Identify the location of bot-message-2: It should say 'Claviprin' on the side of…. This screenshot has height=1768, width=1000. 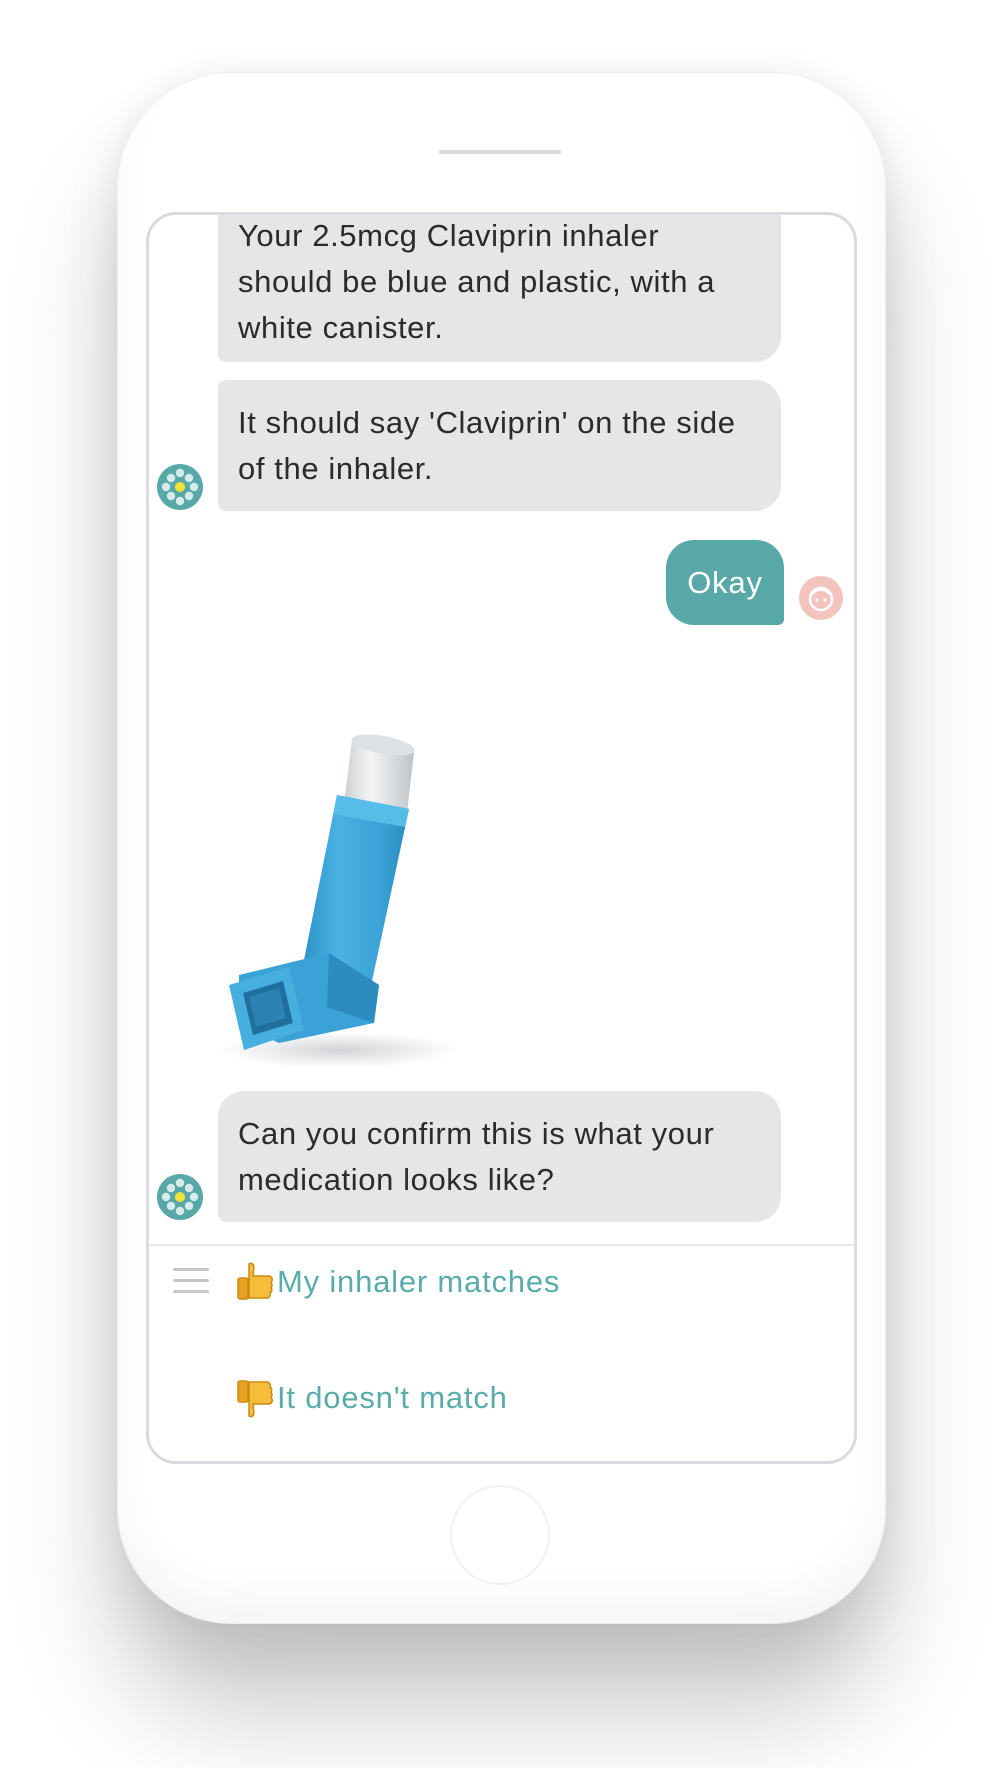
(499, 445).